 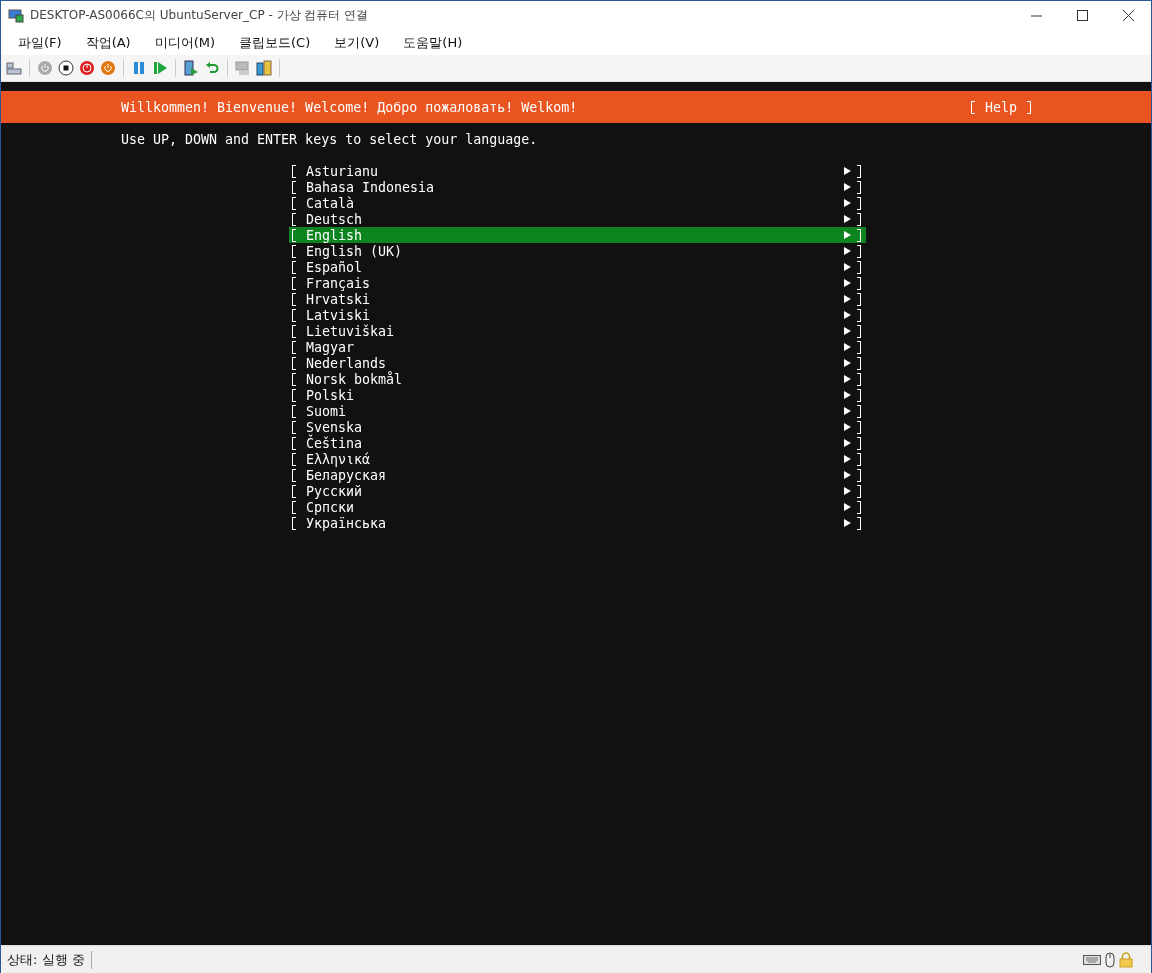 I want to click on play-icon, so click(x=160, y=68).